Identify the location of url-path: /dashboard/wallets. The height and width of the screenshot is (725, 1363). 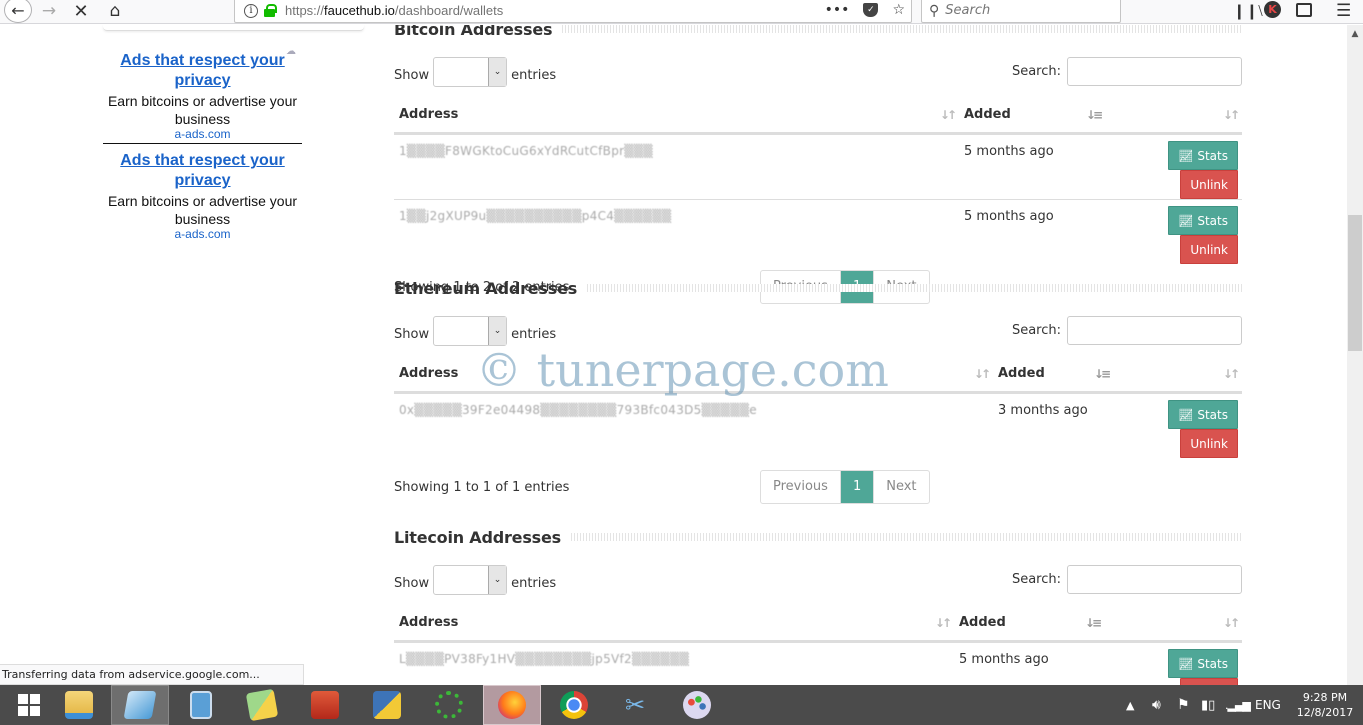
(449, 10).